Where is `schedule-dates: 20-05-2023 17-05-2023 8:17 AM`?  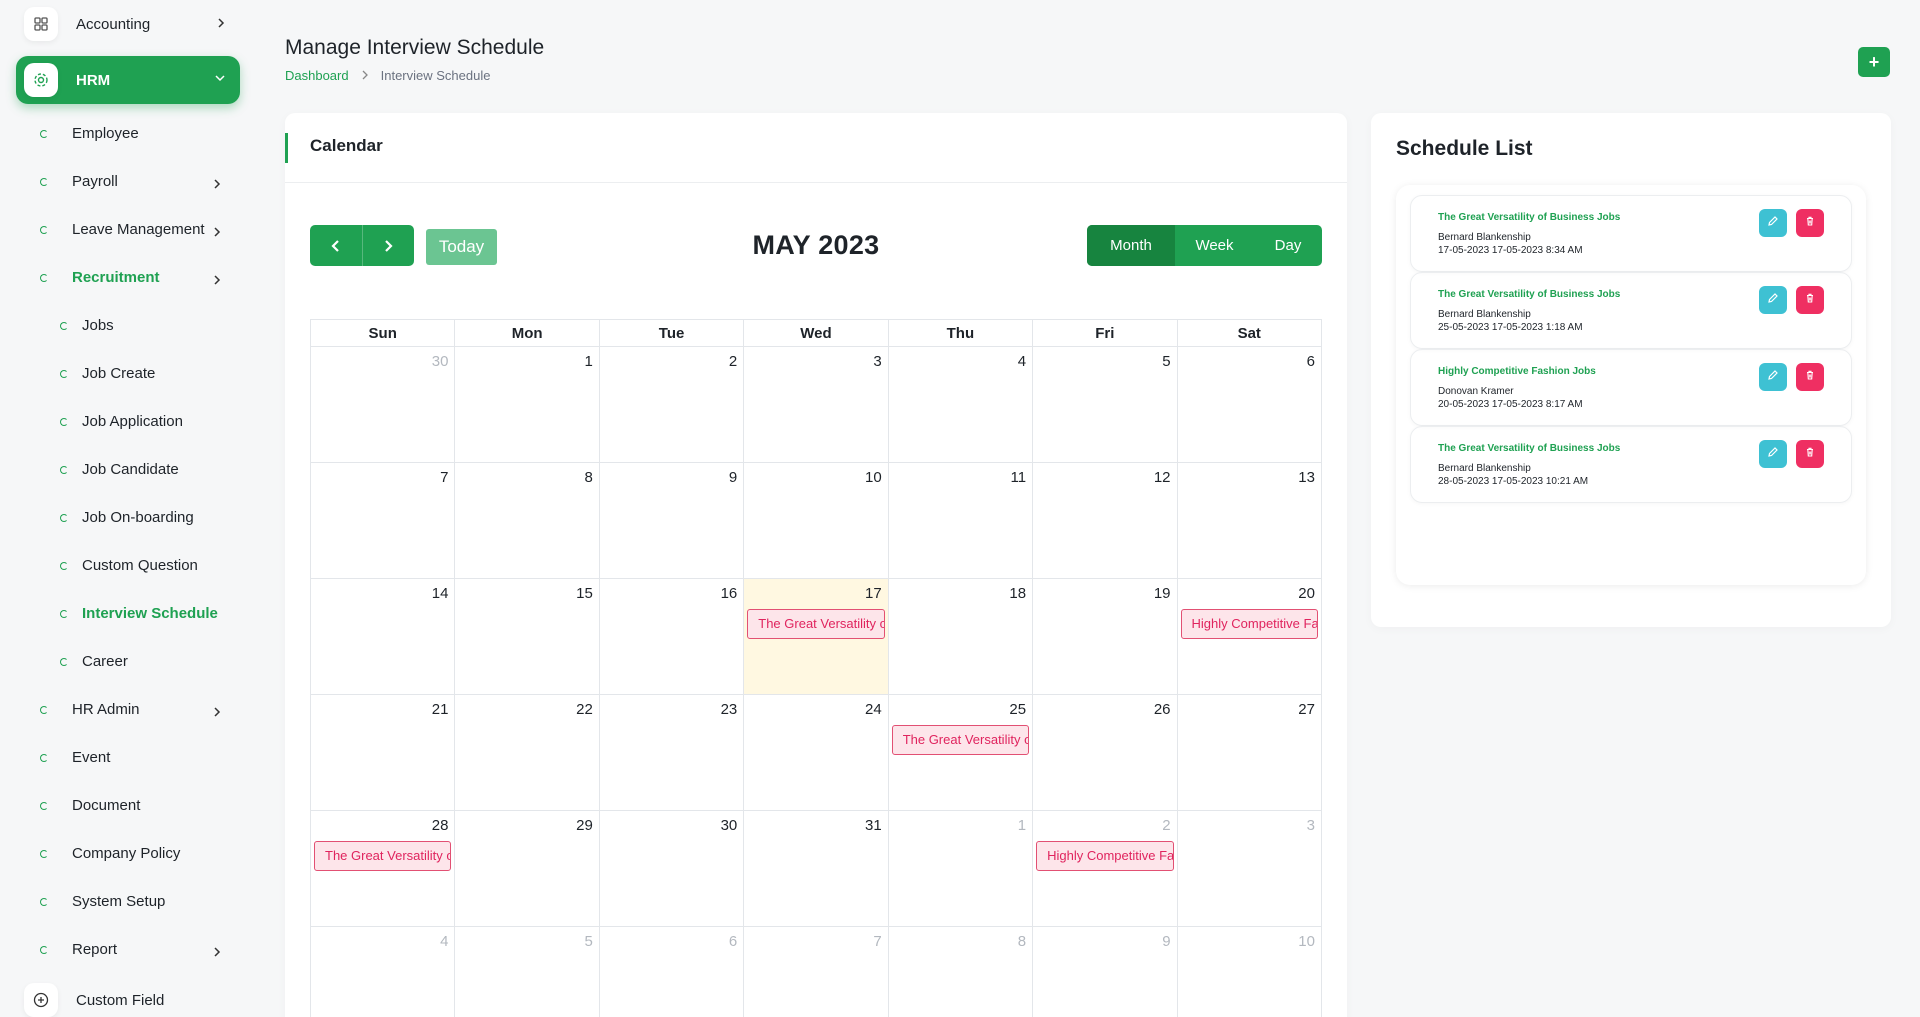
schedule-dates: 20-05-2023 17-05-2023 8:17 AM is located at coordinates (1510, 404).